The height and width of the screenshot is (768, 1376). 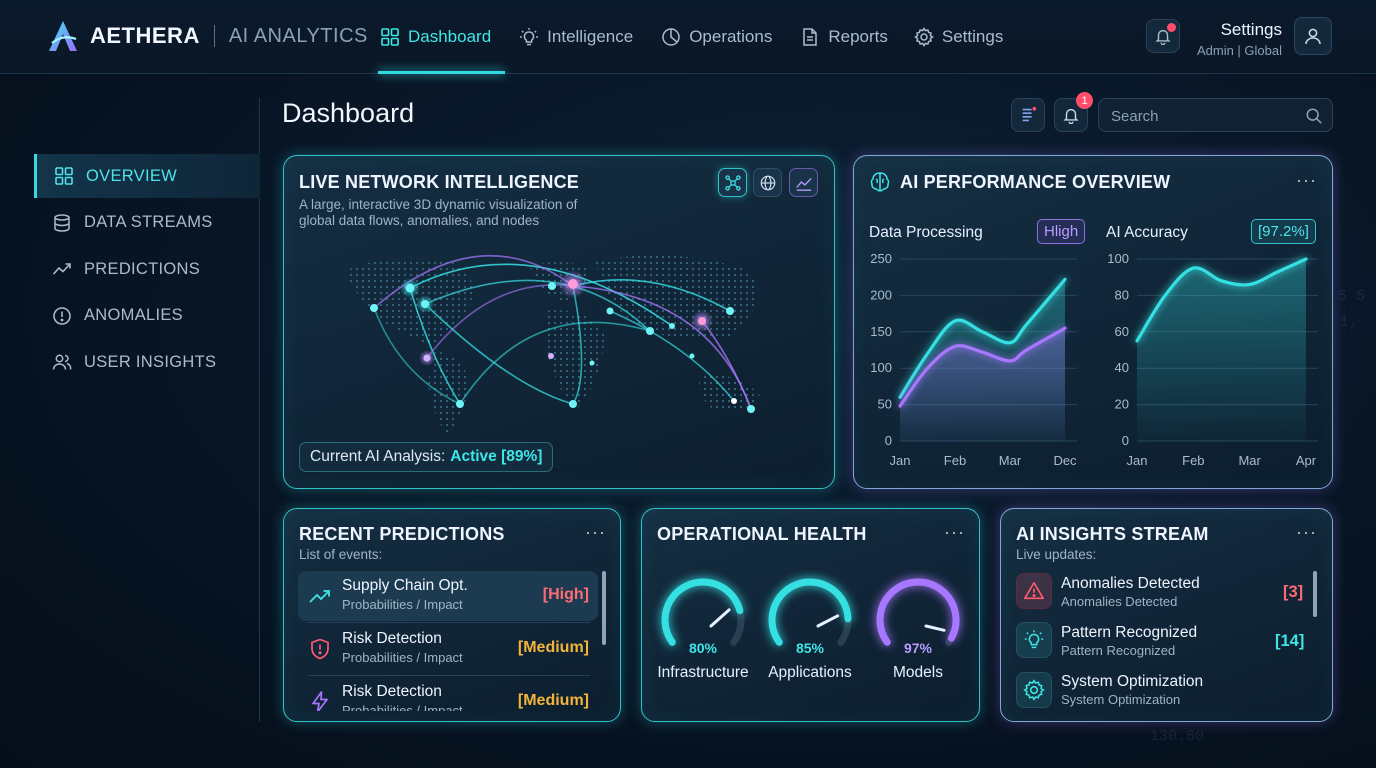 I want to click on search-icon, so click(x=1314, y=116).